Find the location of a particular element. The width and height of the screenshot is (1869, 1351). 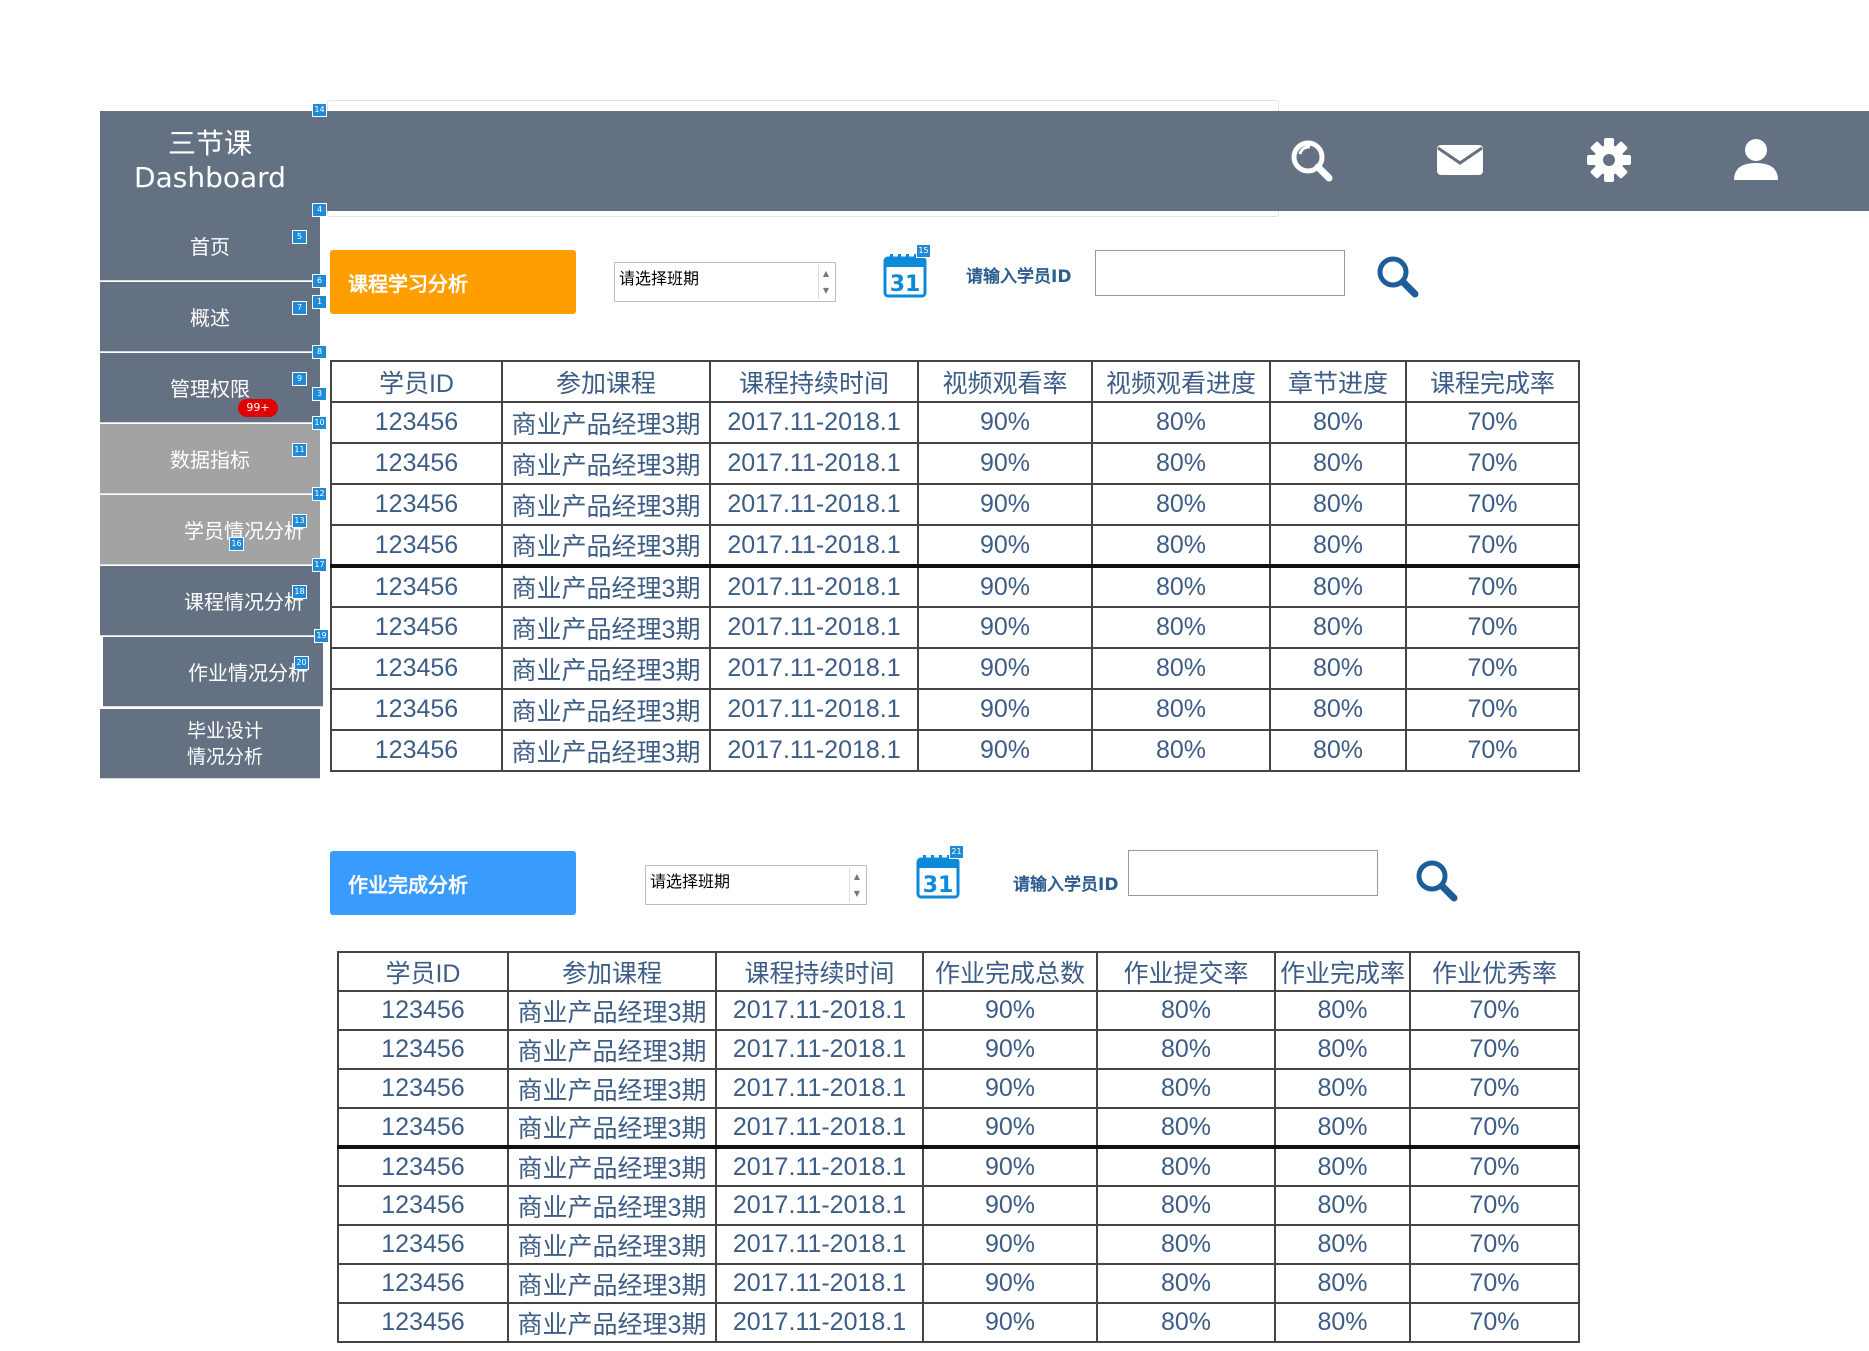

marker: 10 is located at coordinates (319, 423).